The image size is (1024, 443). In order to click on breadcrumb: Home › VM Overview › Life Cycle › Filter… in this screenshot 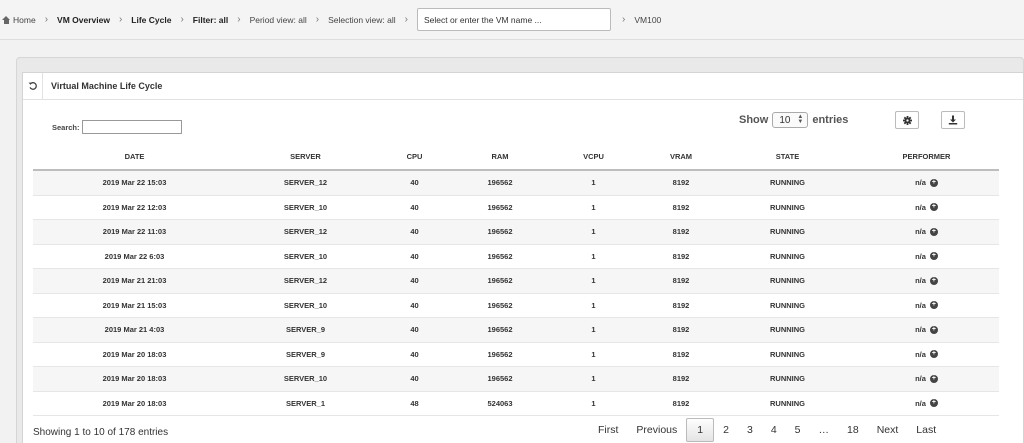, I will do `click(512, 20)`.